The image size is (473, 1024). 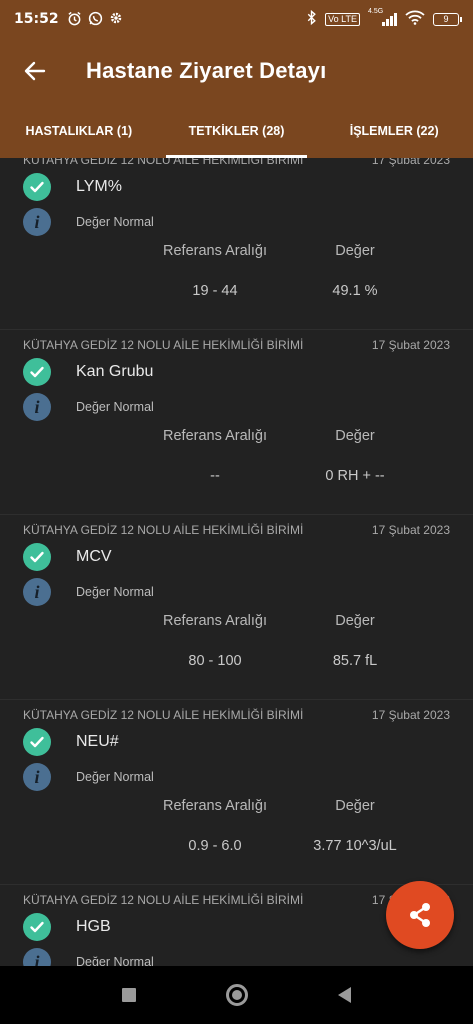 I want to click on test-name: MCV, so click(x=94, y=556).